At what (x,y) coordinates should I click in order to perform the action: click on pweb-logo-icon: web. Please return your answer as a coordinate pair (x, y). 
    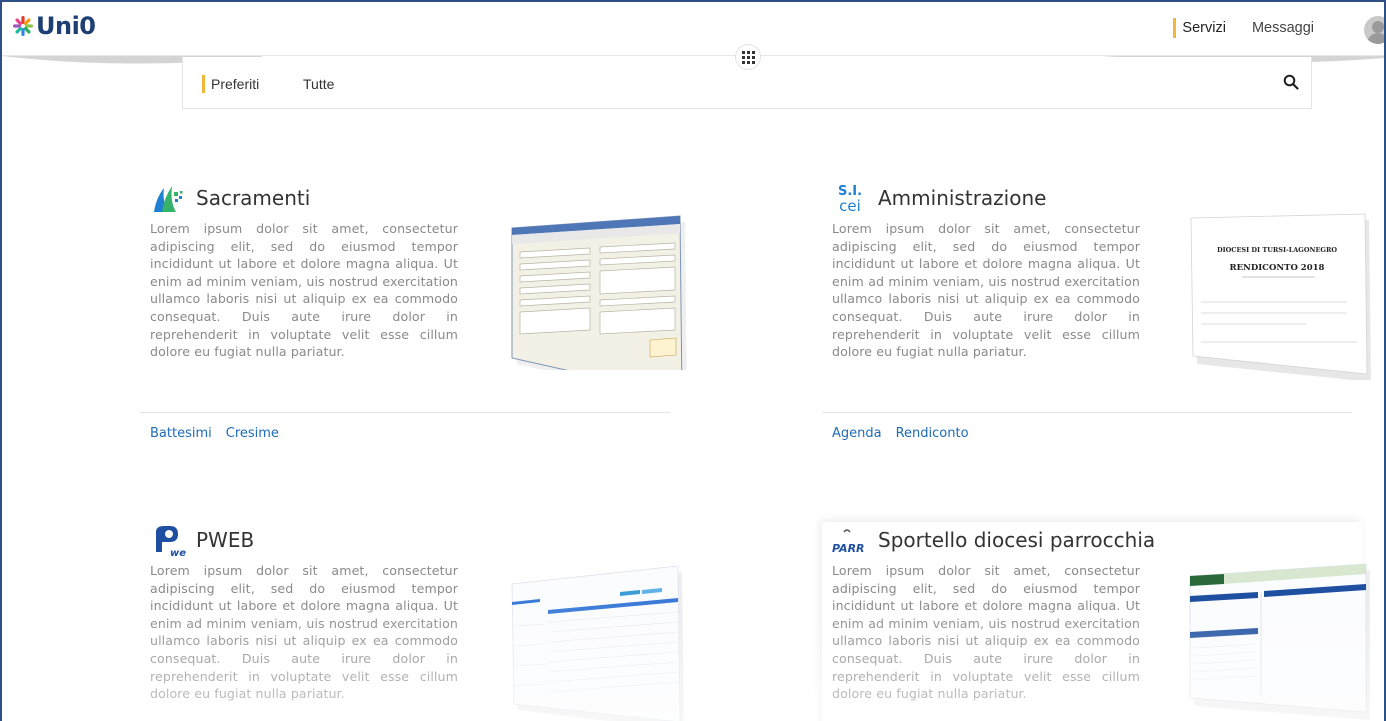
    Looking at the image, I should click on (171, 542).